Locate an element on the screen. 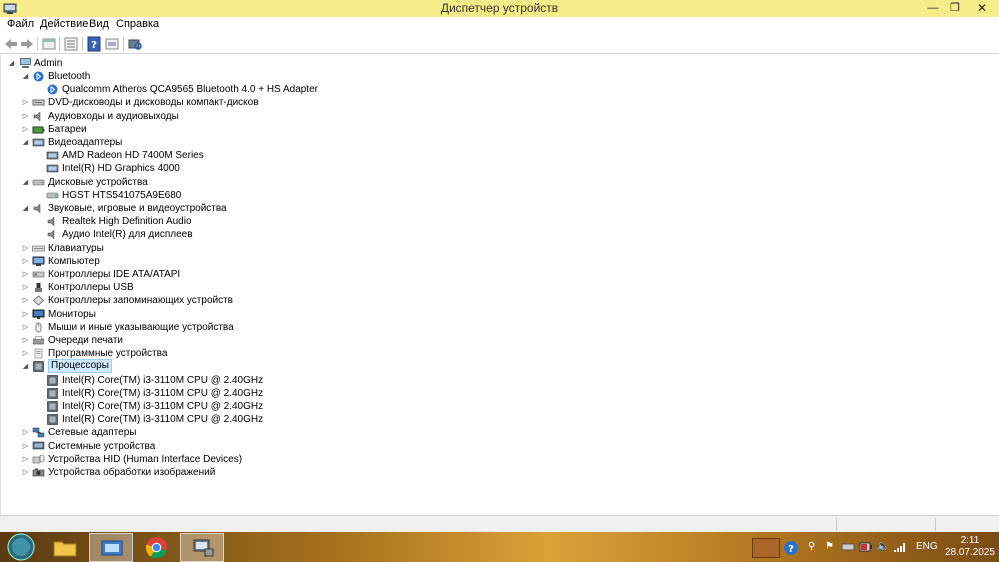 This screenshot has height=562, width=999. usb-icon is located at coordinates (38, 288).